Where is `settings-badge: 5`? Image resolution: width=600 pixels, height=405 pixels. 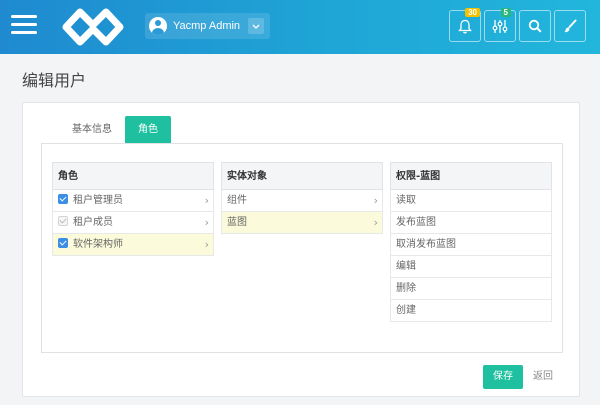
settings-badge: 5 is located at coordinates (505, 12).